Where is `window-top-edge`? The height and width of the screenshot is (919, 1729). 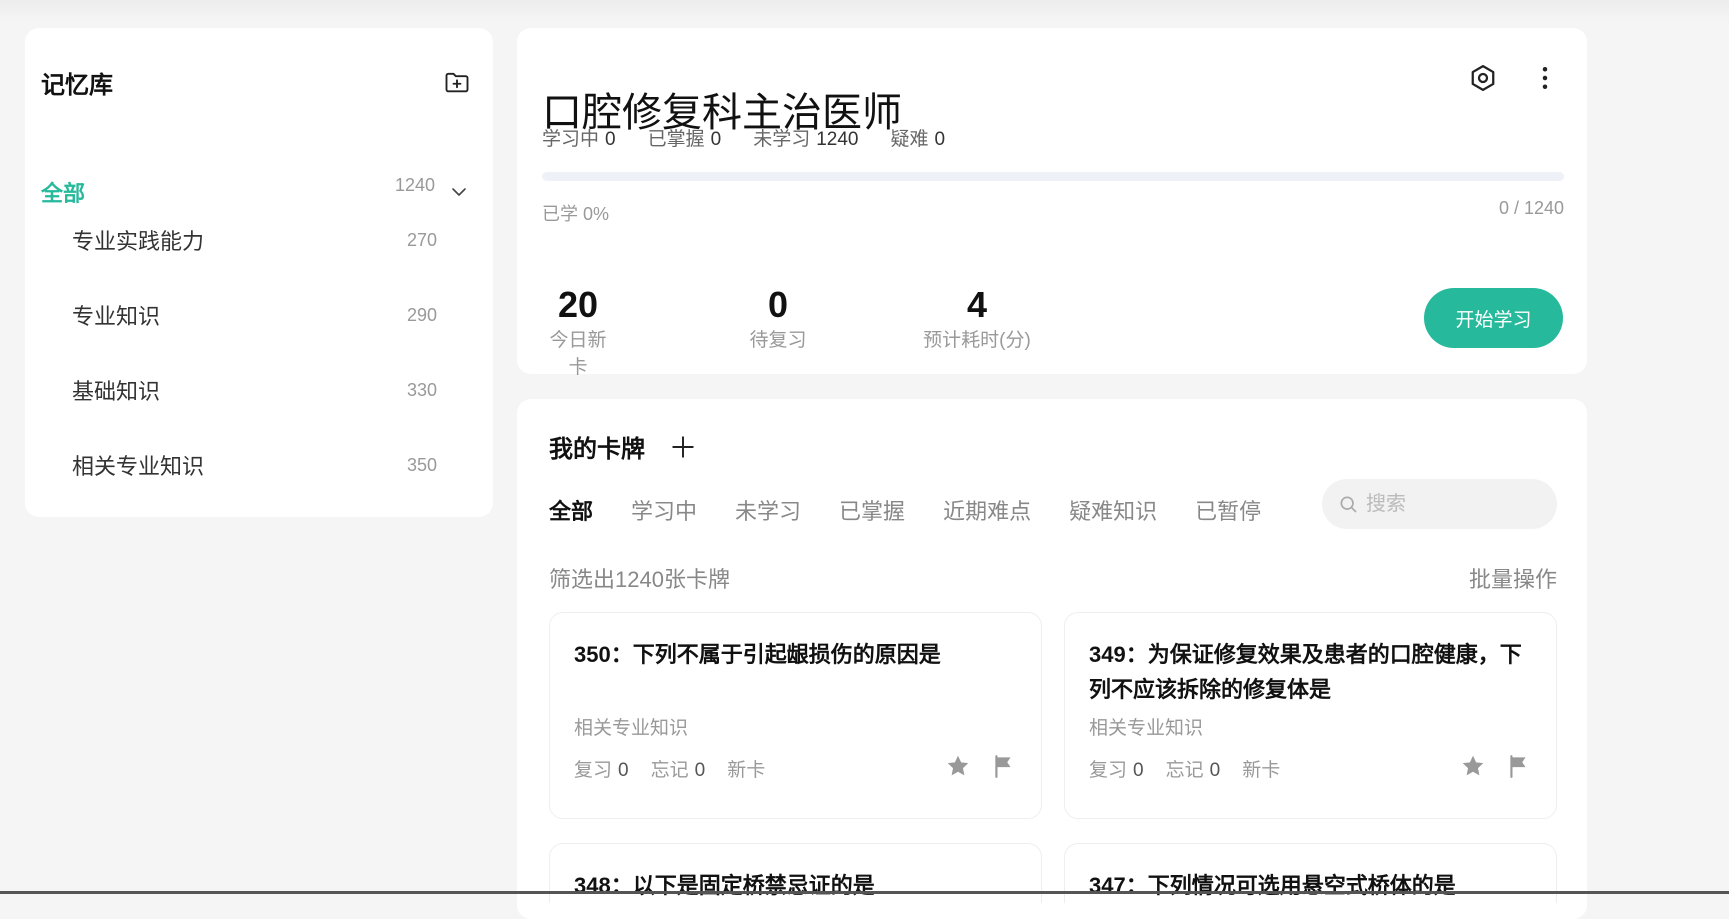
window-top-edge is located at coordinates (864, 11).